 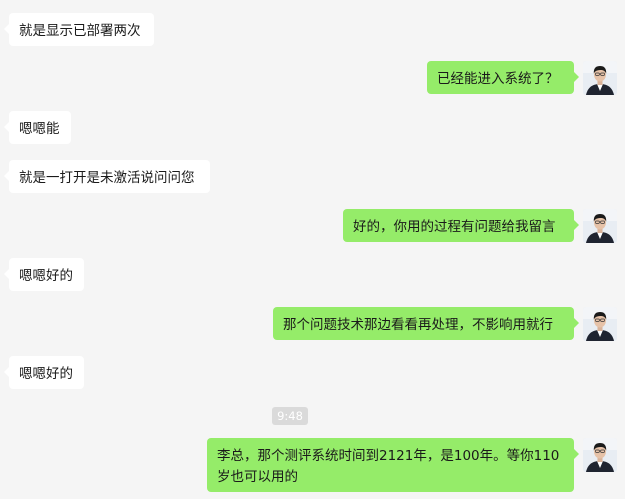 I want to click on message-bubble-incoming: 就是一打开是未激活说问问您, so click(x=107, y=176).